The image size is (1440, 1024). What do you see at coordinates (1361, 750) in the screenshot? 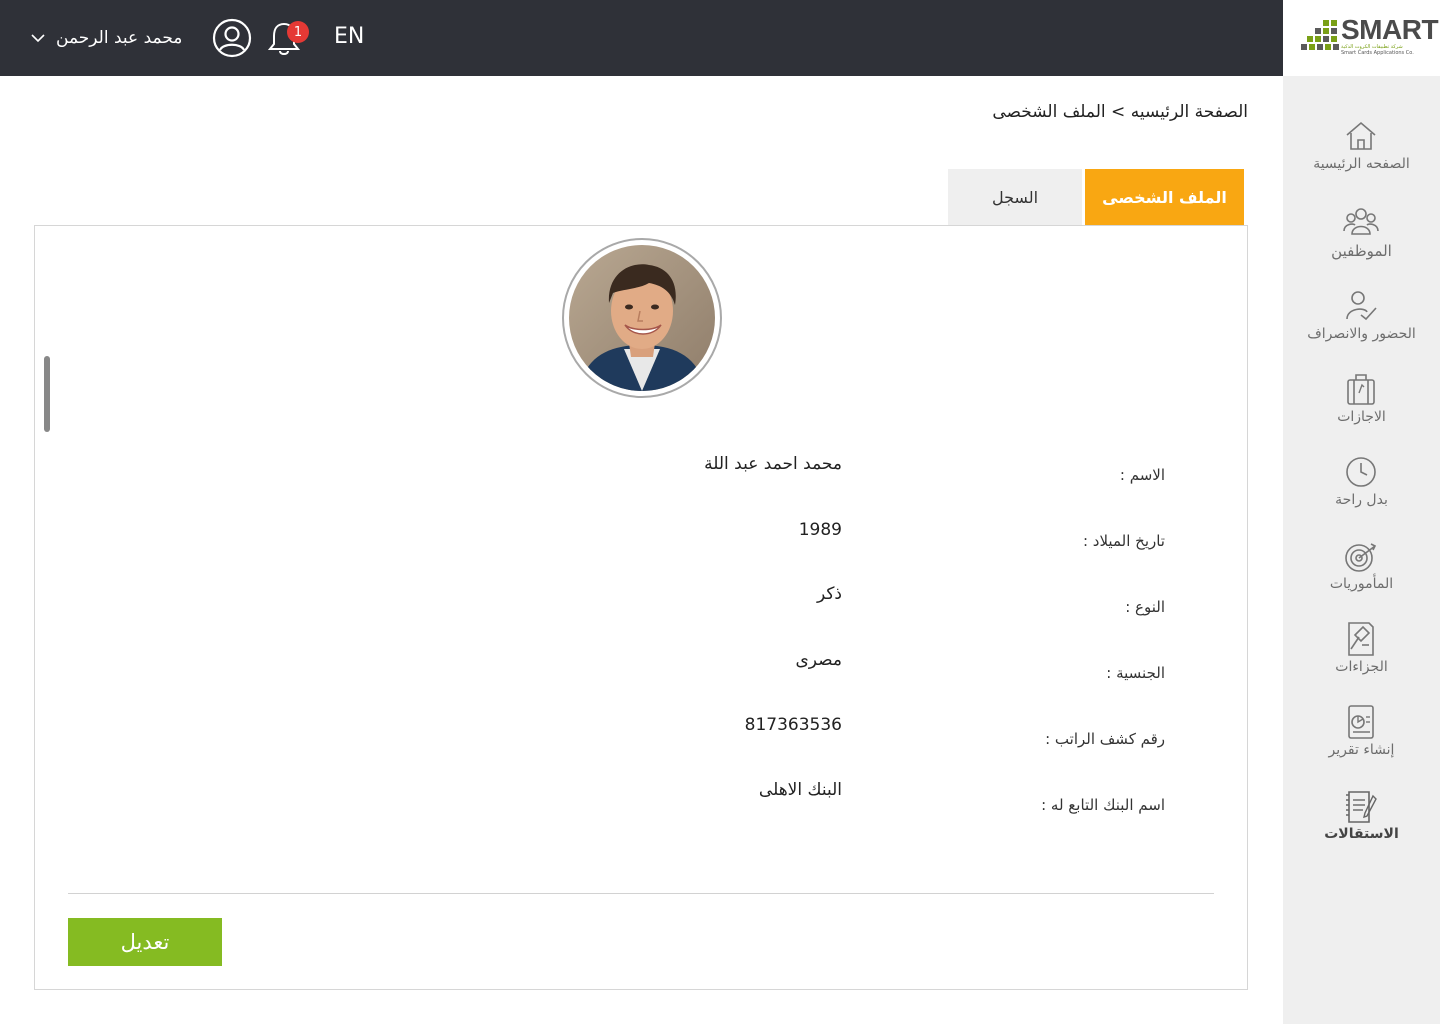
I see `sidebar-item-label: إنشاء تقرير` at bounding box center [1361, 750].